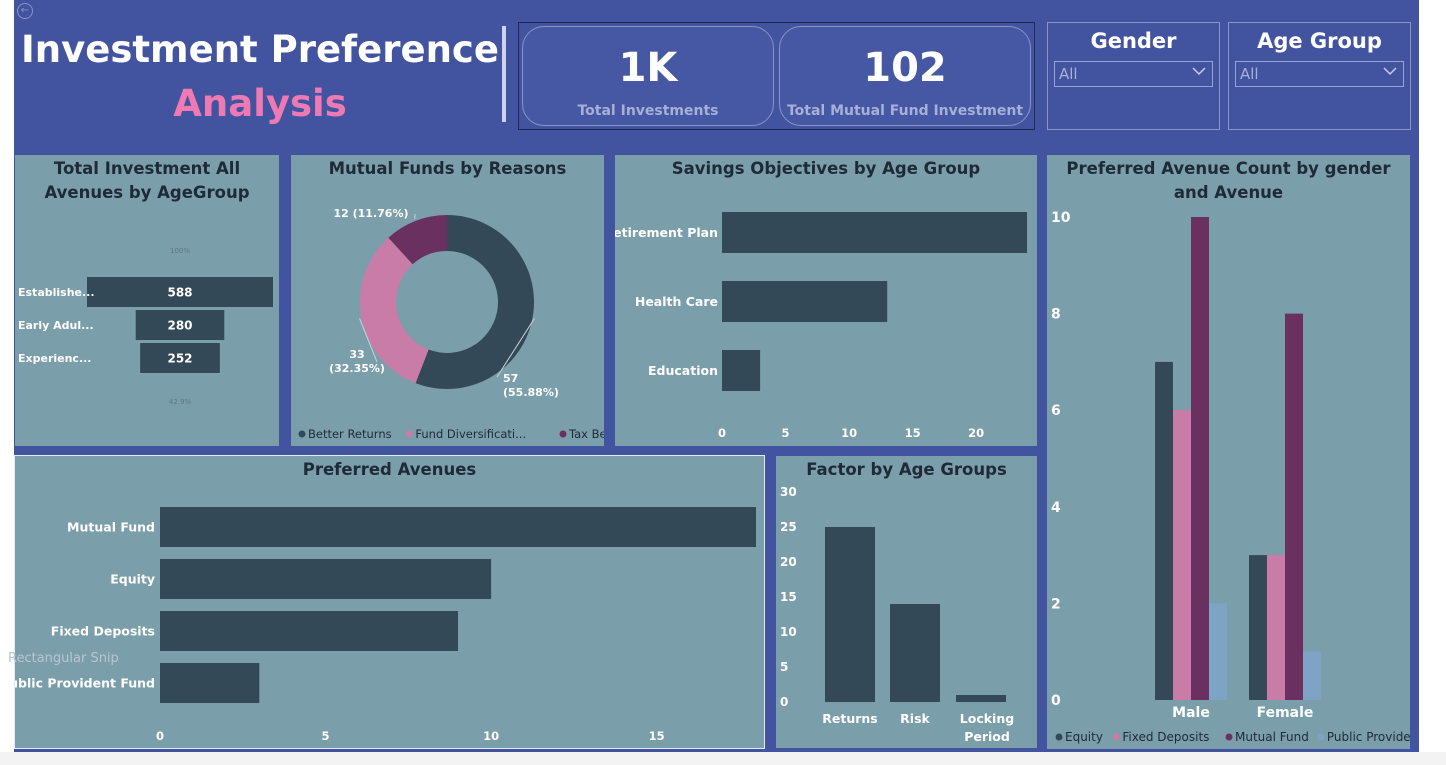 This screenshot has height=765, width=1446. What do you see at coordinates (849, 718) in the screenshot?
I see `factor-category-label: Returns` at bounding box center [849, 718].